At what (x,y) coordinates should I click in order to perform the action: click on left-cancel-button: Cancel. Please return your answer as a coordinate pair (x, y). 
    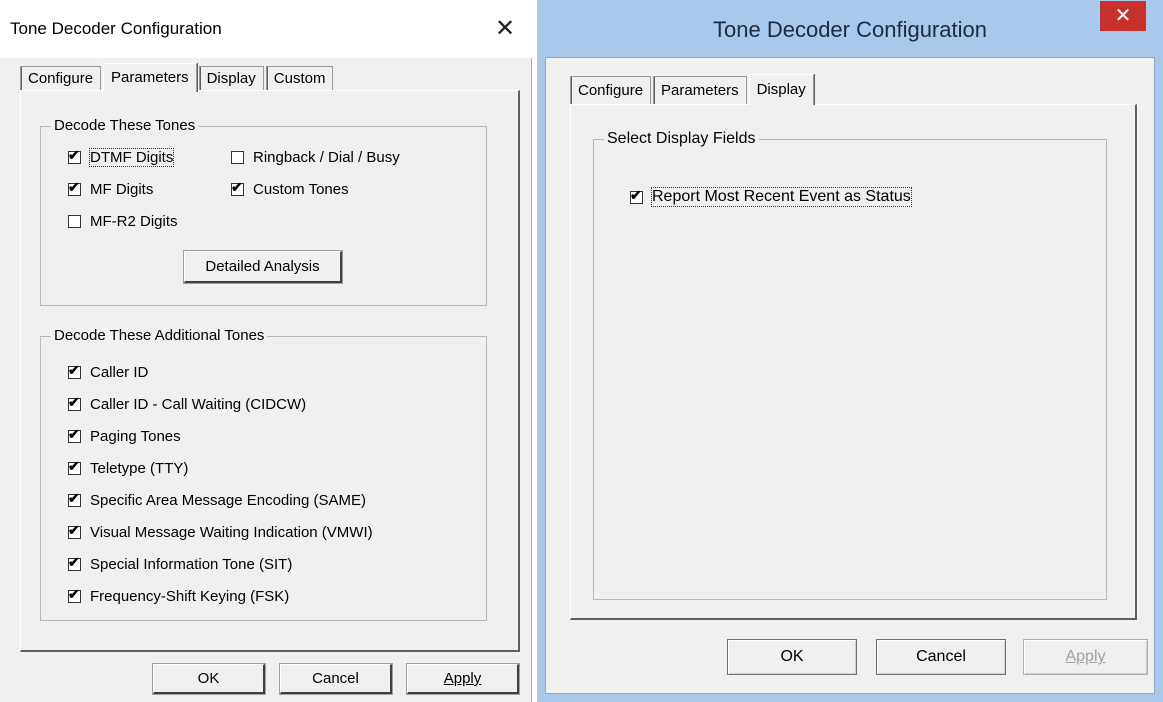
    Looking at the image, I should click on (336, 679).